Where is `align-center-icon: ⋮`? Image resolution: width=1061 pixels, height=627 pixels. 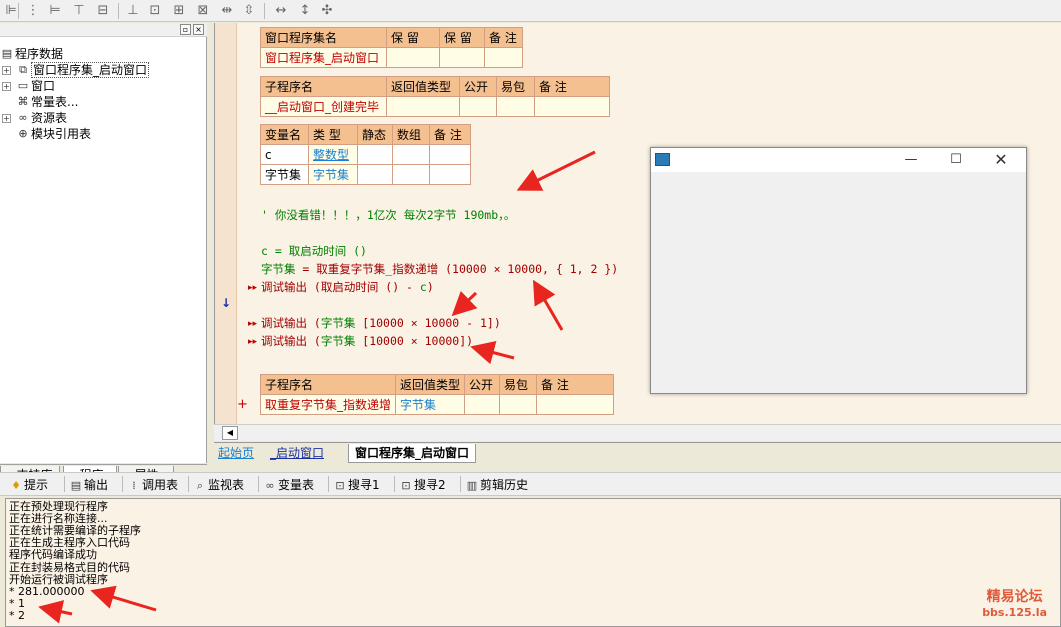 align-center-icon: ⋮ is located at coordinates (33, 11).